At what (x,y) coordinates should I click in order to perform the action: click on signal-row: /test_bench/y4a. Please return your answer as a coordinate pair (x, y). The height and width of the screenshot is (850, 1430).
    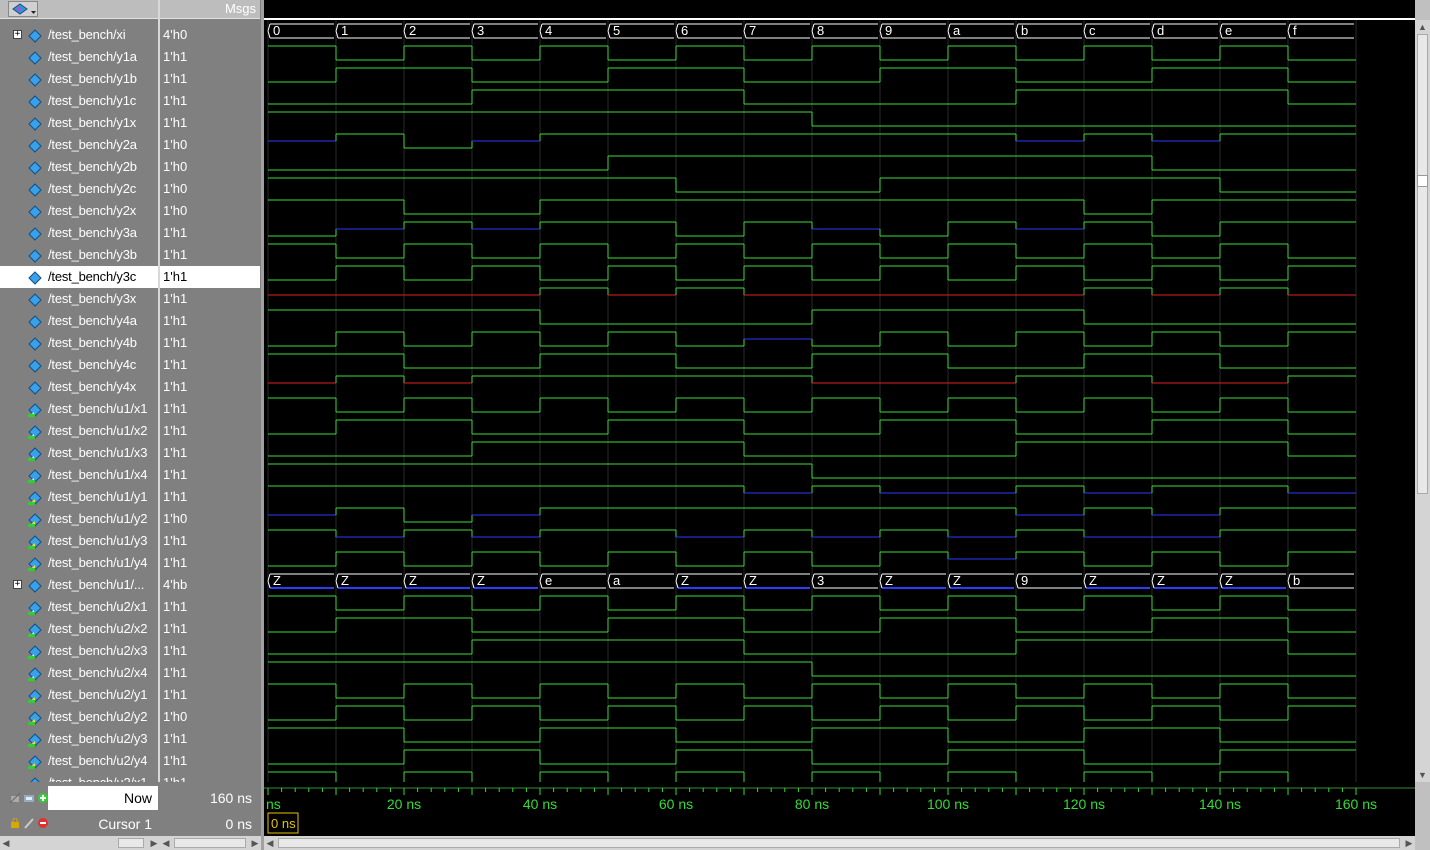
    Looking at the image, I should click on (80, 321).